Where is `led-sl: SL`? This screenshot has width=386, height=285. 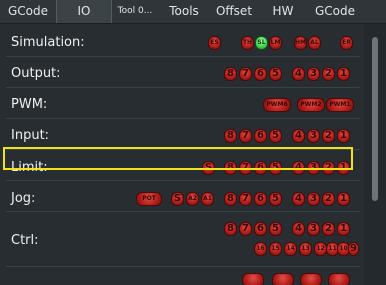
led-sl: SL is located at coordinates (261, 43).